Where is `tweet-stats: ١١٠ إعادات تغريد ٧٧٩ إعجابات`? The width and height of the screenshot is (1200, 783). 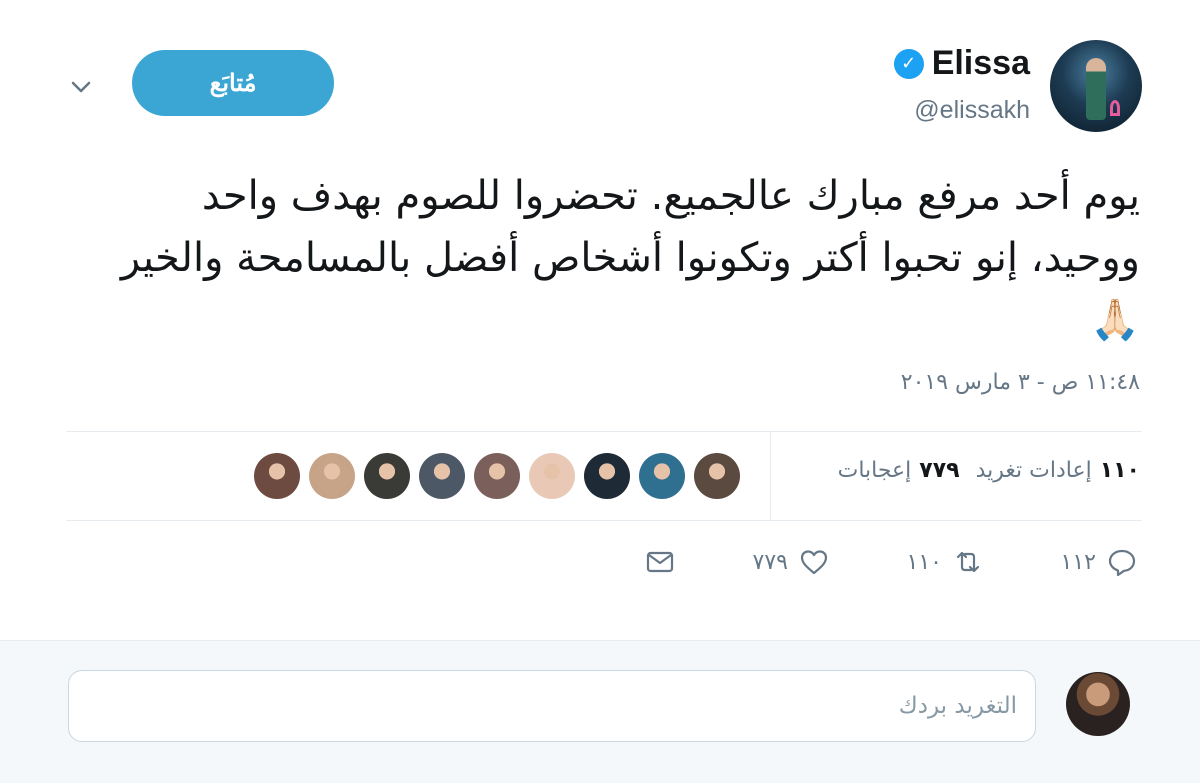
tweet-stats: ١١٠ إعادات تغريد ٧٧٩ إعجابات is located at coordinates (989, 470).